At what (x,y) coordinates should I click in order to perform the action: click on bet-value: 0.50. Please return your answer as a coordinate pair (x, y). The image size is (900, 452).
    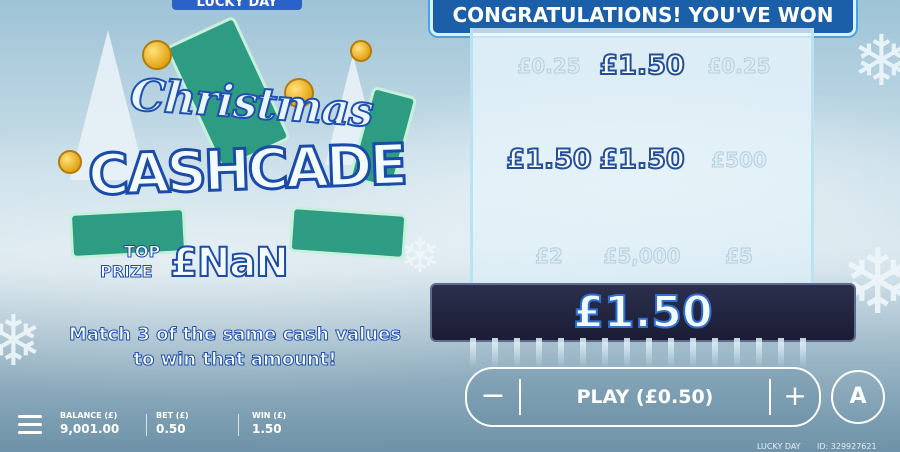
    Looking at the image, I should click on (171, 429).